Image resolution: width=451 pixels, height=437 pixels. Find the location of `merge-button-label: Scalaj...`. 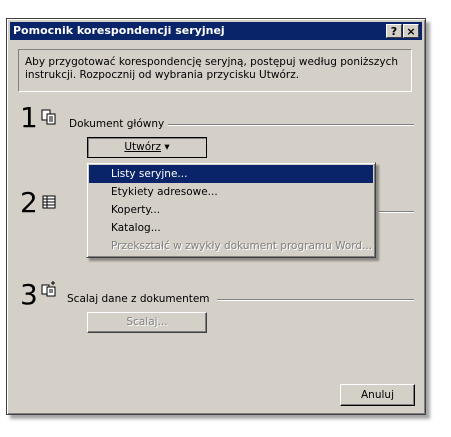

merge-button-label: Scalaj... is located at coordinates (147, 322).